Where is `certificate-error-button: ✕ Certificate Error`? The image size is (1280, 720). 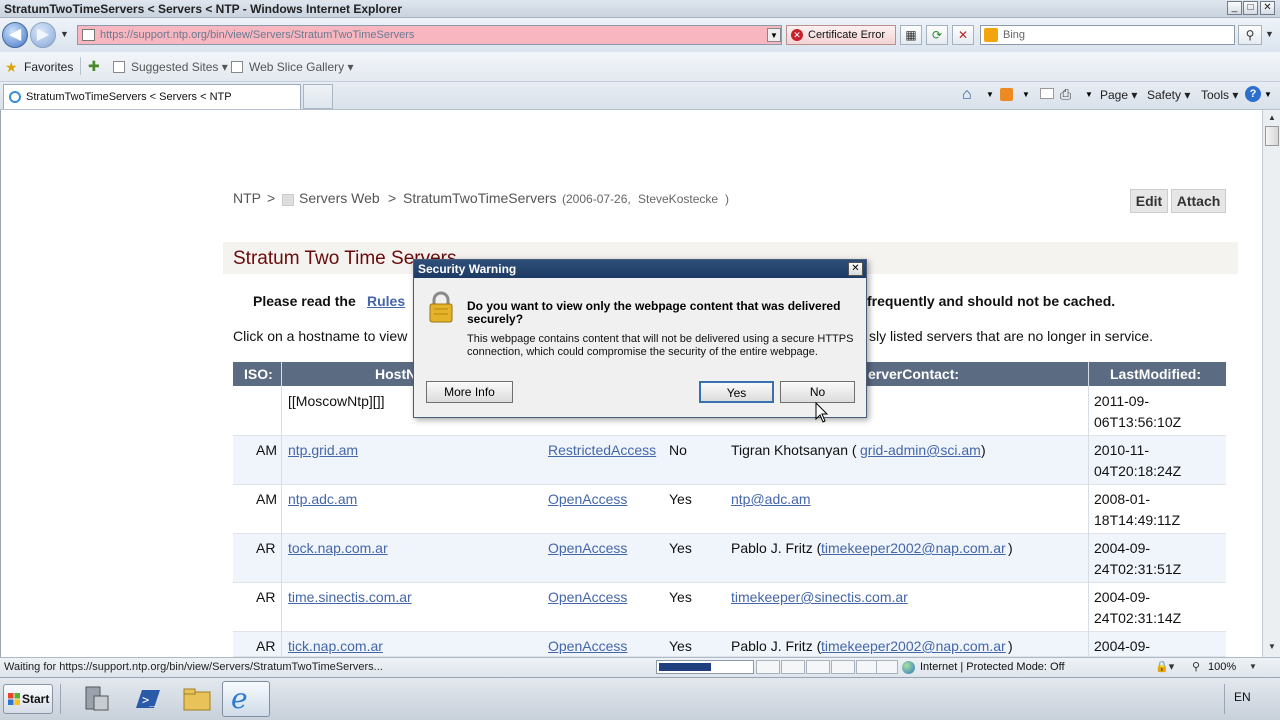 certificate-error-button: ✕ Certificate Error is located at coordinates (841, 35).